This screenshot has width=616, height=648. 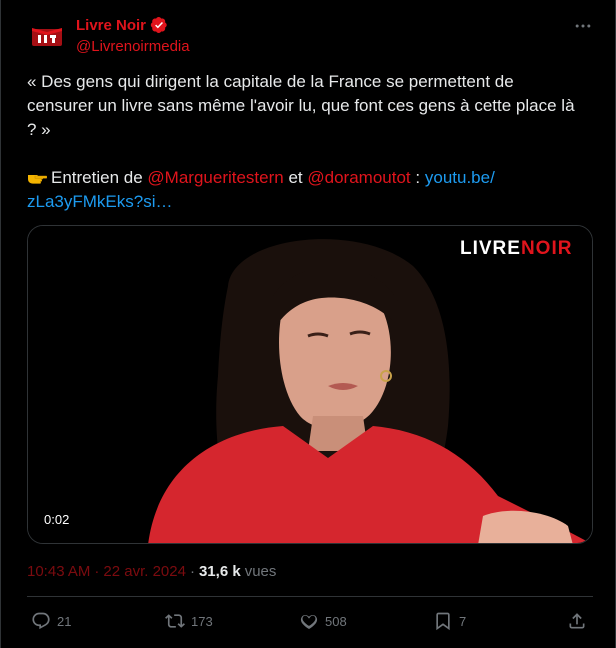 What do you see at coordinates (57, 519) in the screenshot?
I see `video-duration-badge: 0:02` at bounding box center [57, 519].